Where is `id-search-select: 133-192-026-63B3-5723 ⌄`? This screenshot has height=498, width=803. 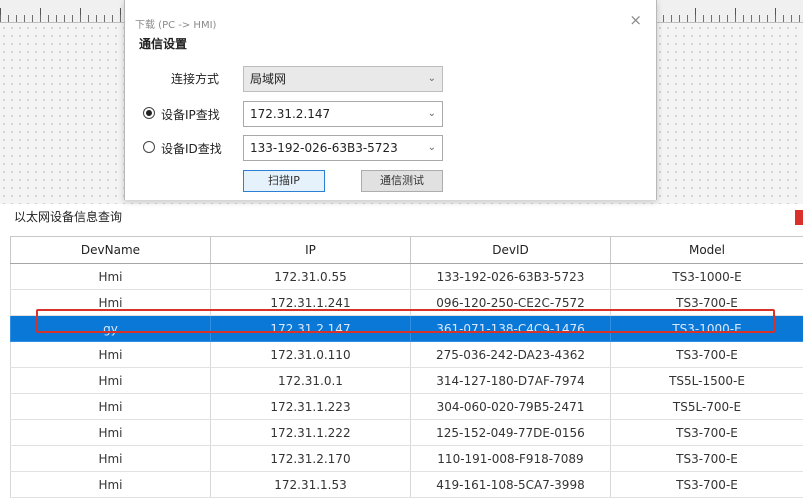
id-search-select: 133-192-026-63B3-5723 ⌄ is located at coordinates (343, 148).